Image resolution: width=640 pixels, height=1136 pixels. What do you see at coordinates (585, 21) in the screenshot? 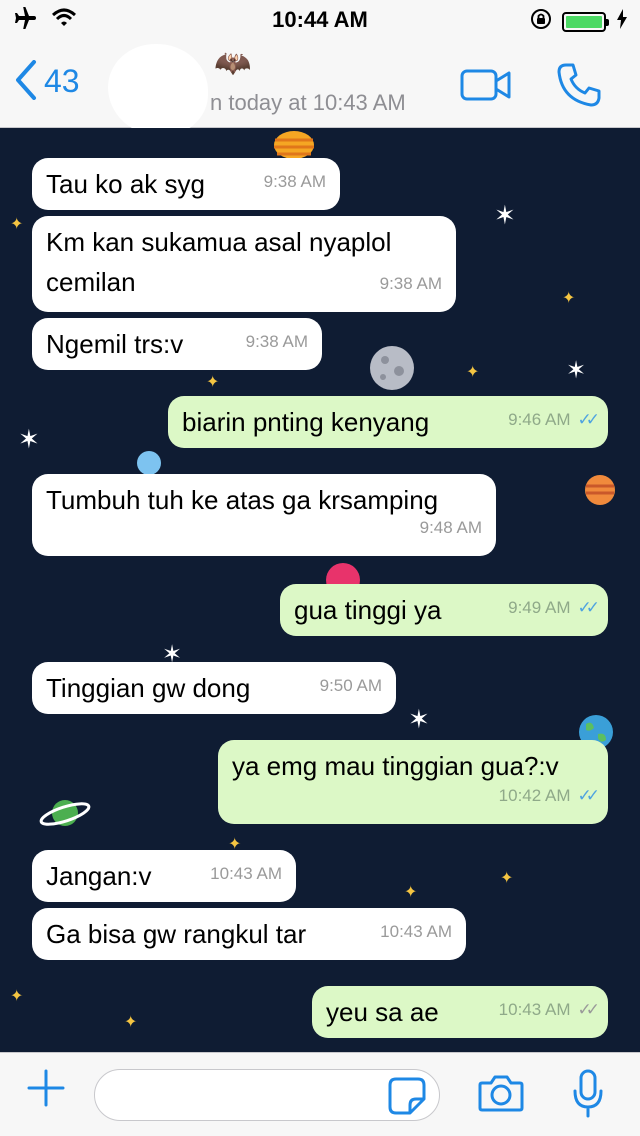
I see `battery-icon` at bounding box center [585, 21].